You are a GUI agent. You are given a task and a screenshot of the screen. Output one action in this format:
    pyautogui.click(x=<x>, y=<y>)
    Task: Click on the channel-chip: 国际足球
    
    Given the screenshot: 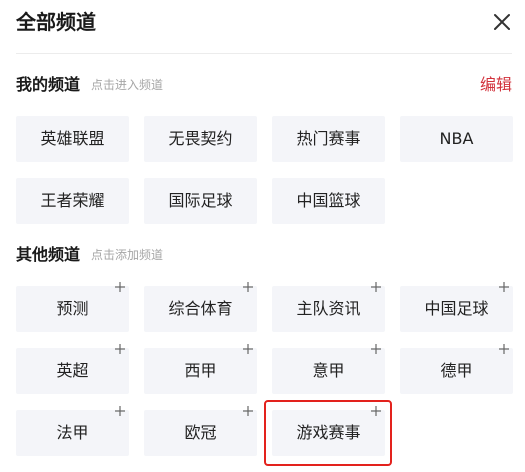 What is the action you would take?
    pyautogui.click(x=200, y=201)
    